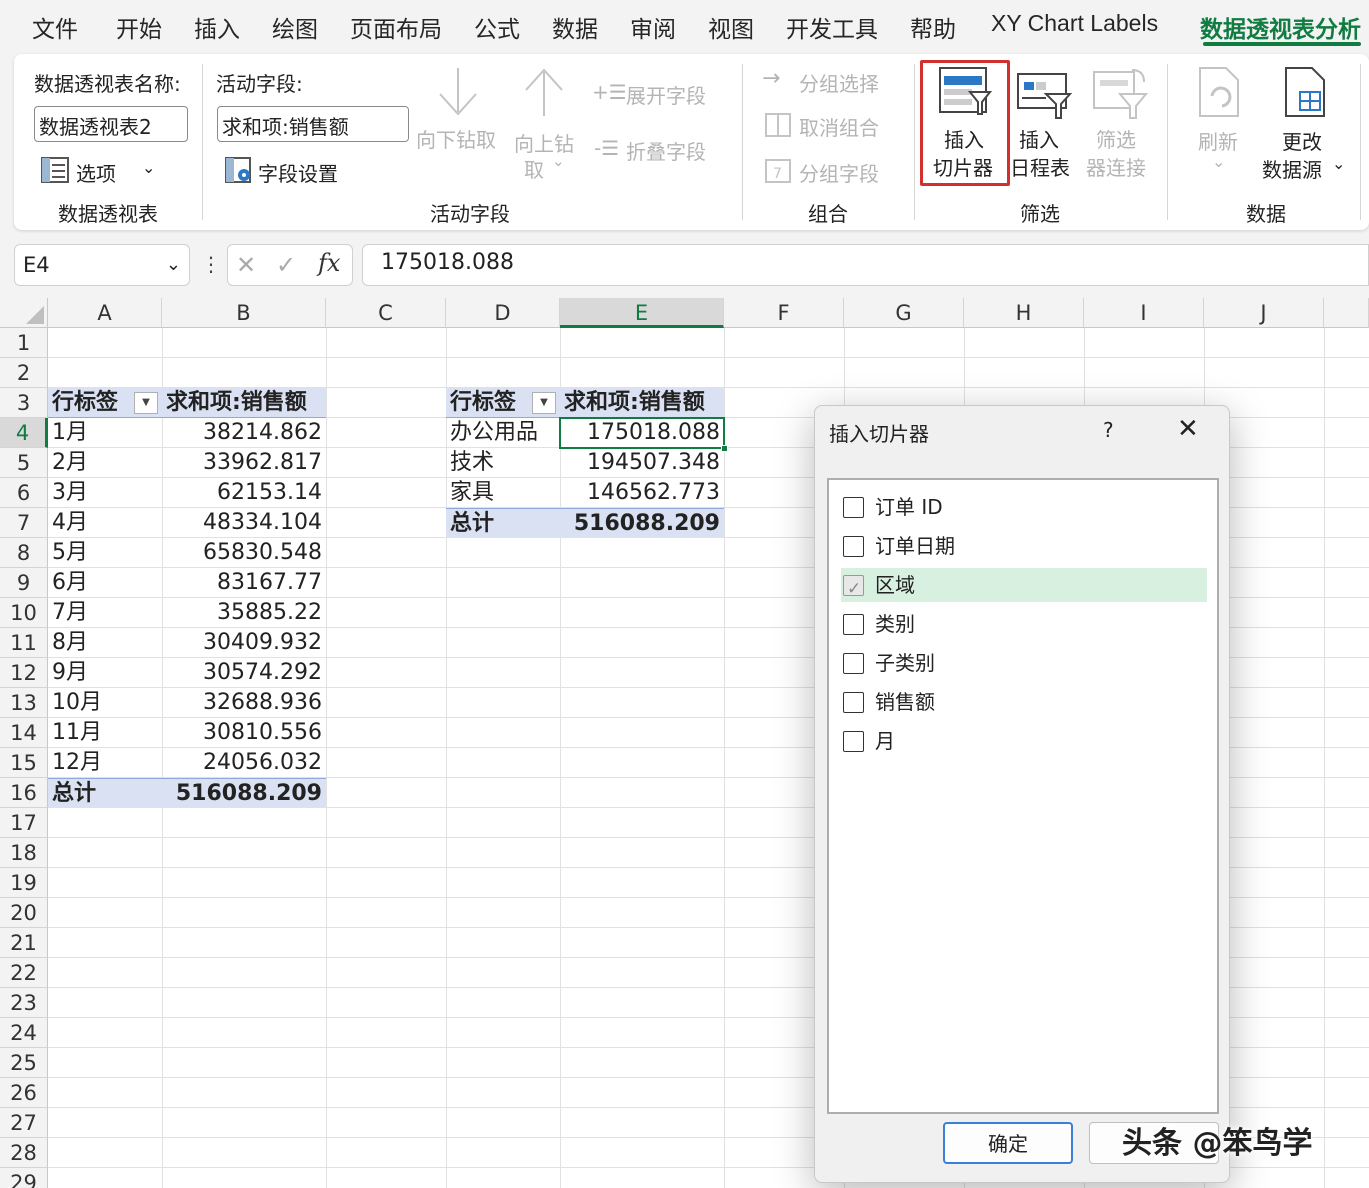  I want to click on row-header: 19, so click(24, 883).